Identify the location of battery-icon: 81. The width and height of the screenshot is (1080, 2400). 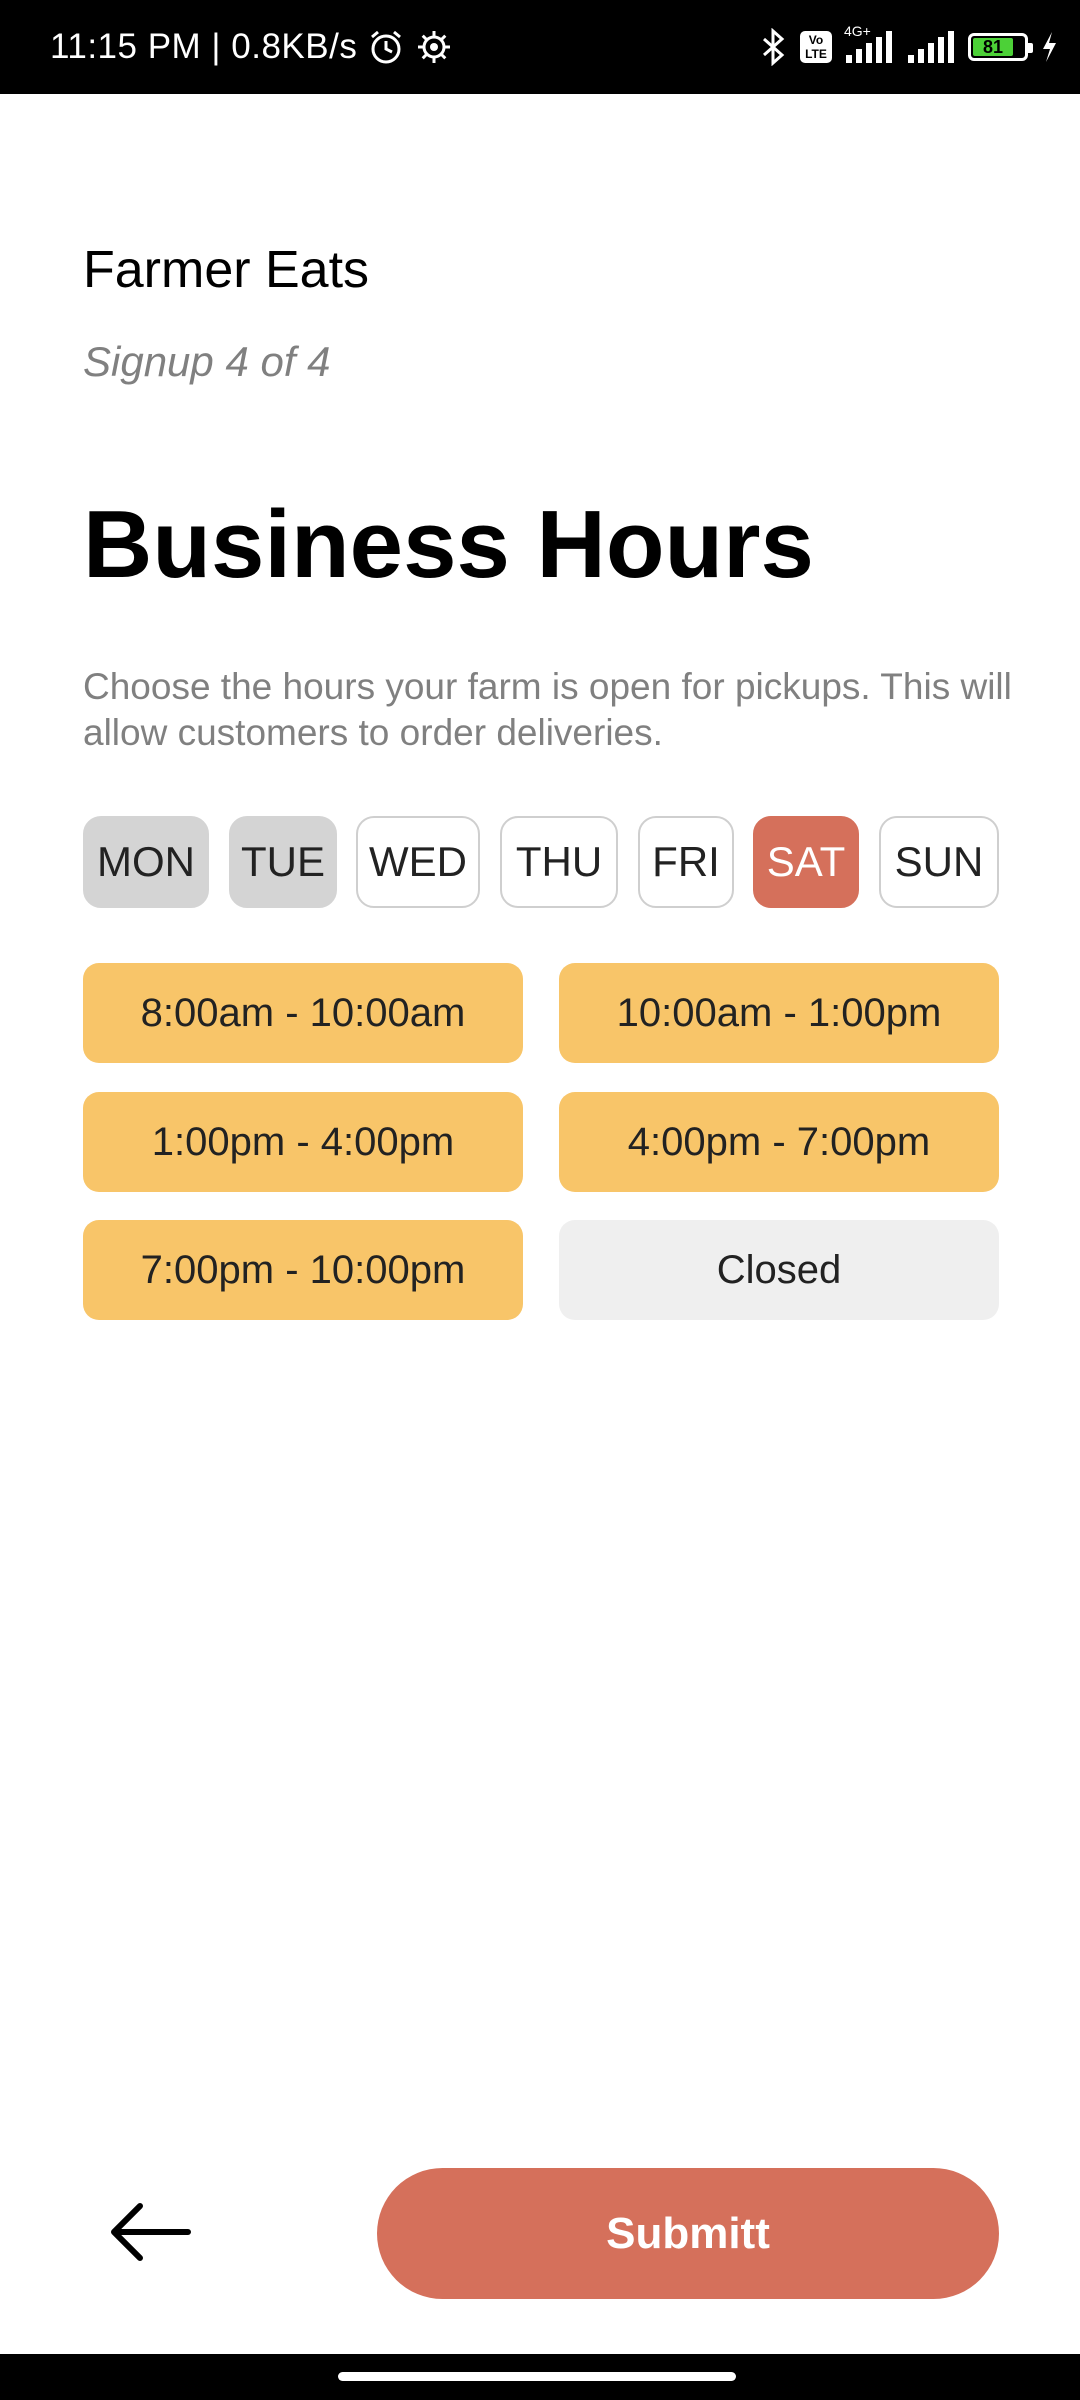
(1000, 47).